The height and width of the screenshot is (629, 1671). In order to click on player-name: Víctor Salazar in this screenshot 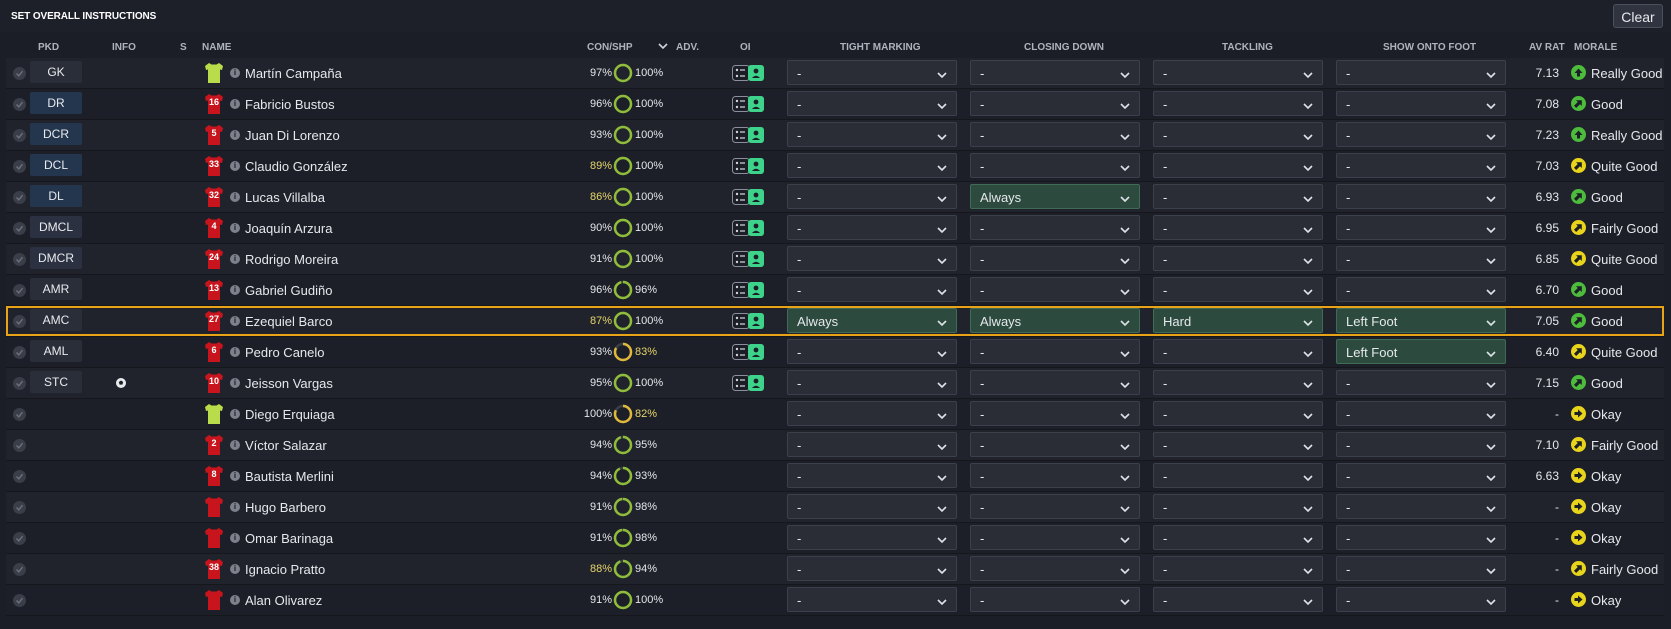, I will do `click(286, 445)`.